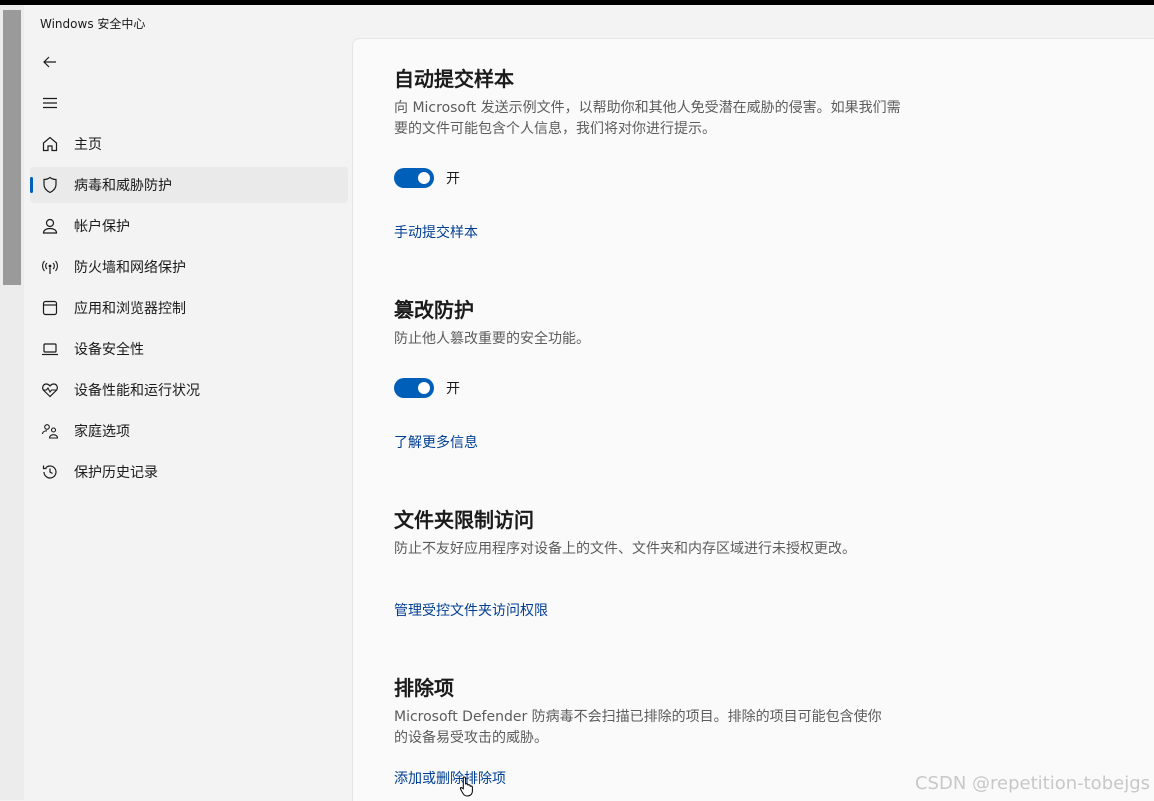 This screenshot has width=1154, height=801. Describe the element at coordinates (50, 185) in the screenshot. I see `shield-icon` at that location.